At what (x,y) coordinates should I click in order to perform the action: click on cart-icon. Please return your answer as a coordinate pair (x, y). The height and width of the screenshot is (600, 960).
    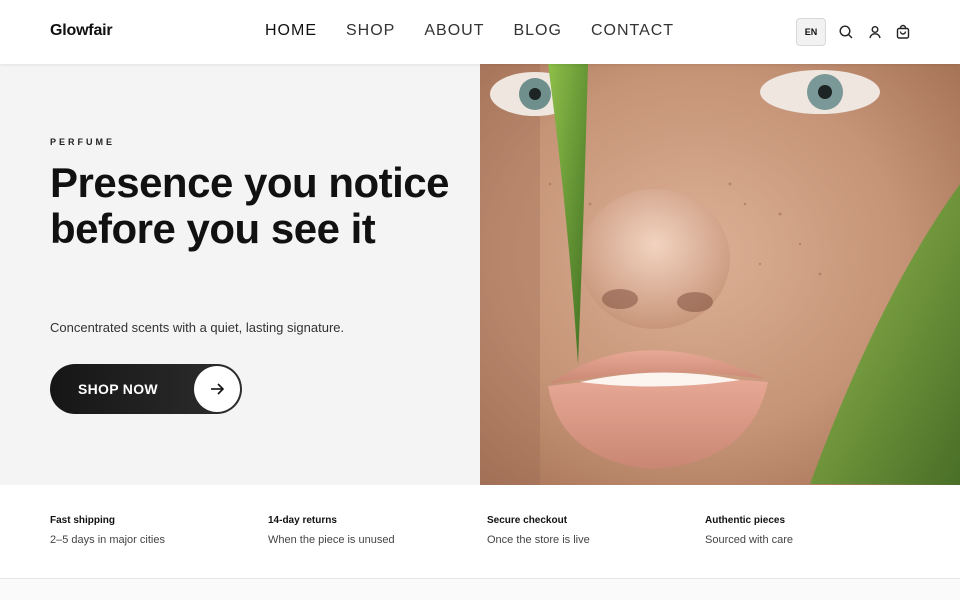
    Looking at the image, I should click on (903, 32).